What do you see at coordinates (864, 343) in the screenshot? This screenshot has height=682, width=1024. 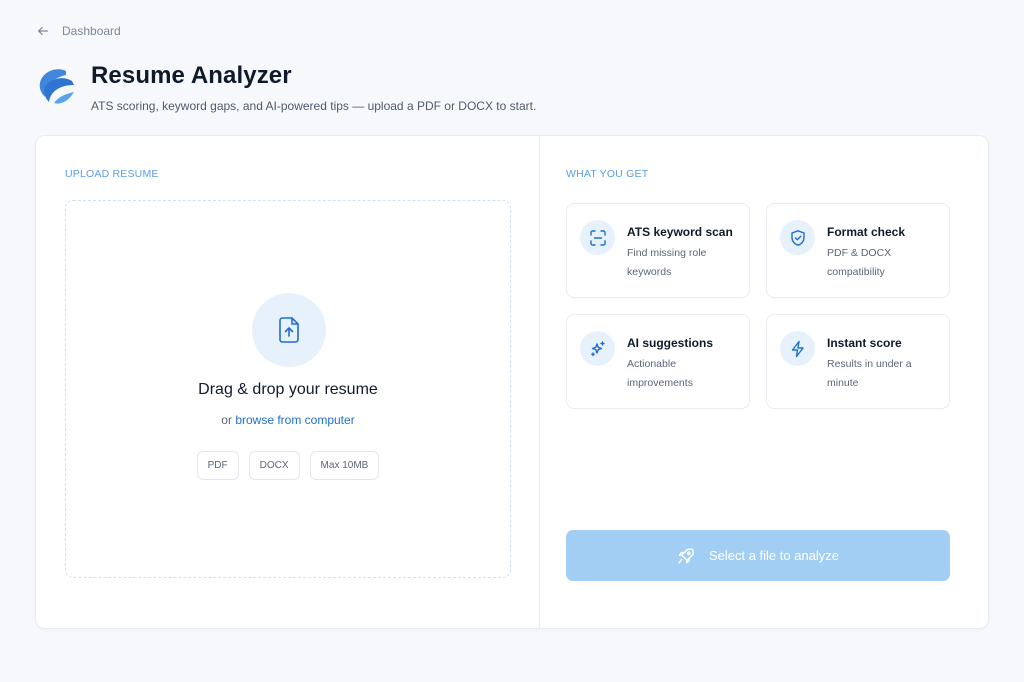 I see `feature-title: Instant score` at bounding box center [864, 343].